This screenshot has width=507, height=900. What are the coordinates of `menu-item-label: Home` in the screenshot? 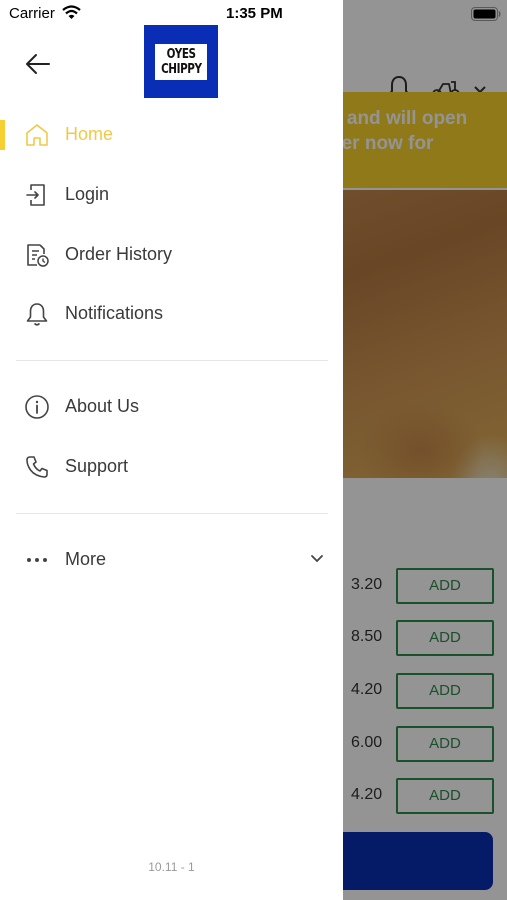 It's located at (89, 134).